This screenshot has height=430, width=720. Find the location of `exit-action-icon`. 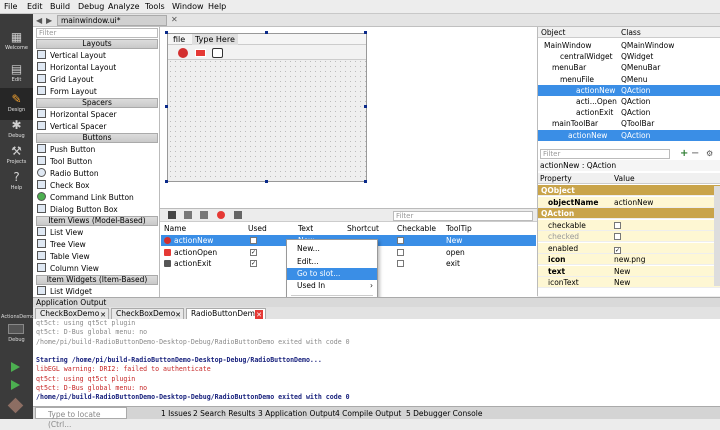

exit-action-icon is located at coordinates (217, 53).